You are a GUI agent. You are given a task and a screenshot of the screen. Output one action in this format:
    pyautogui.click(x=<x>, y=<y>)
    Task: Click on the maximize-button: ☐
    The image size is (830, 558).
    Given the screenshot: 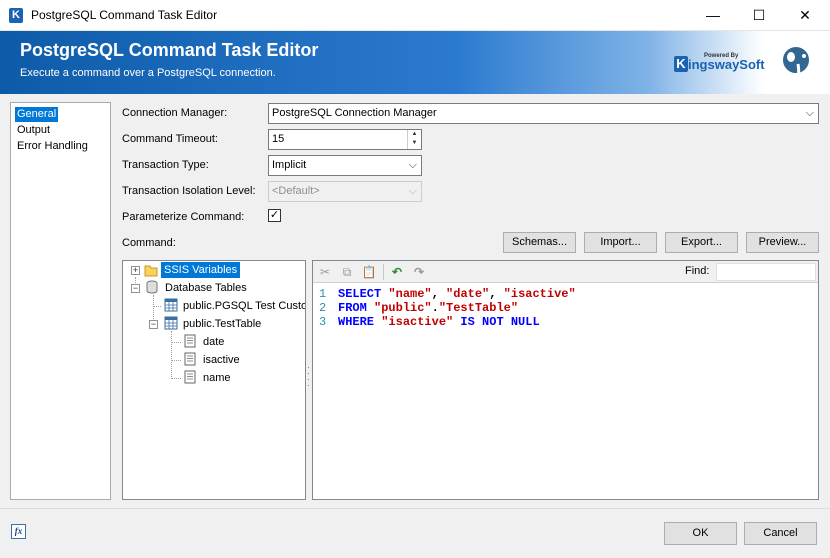 What is the action you would take?
    pyautogui.click(x=759, y=15)
    